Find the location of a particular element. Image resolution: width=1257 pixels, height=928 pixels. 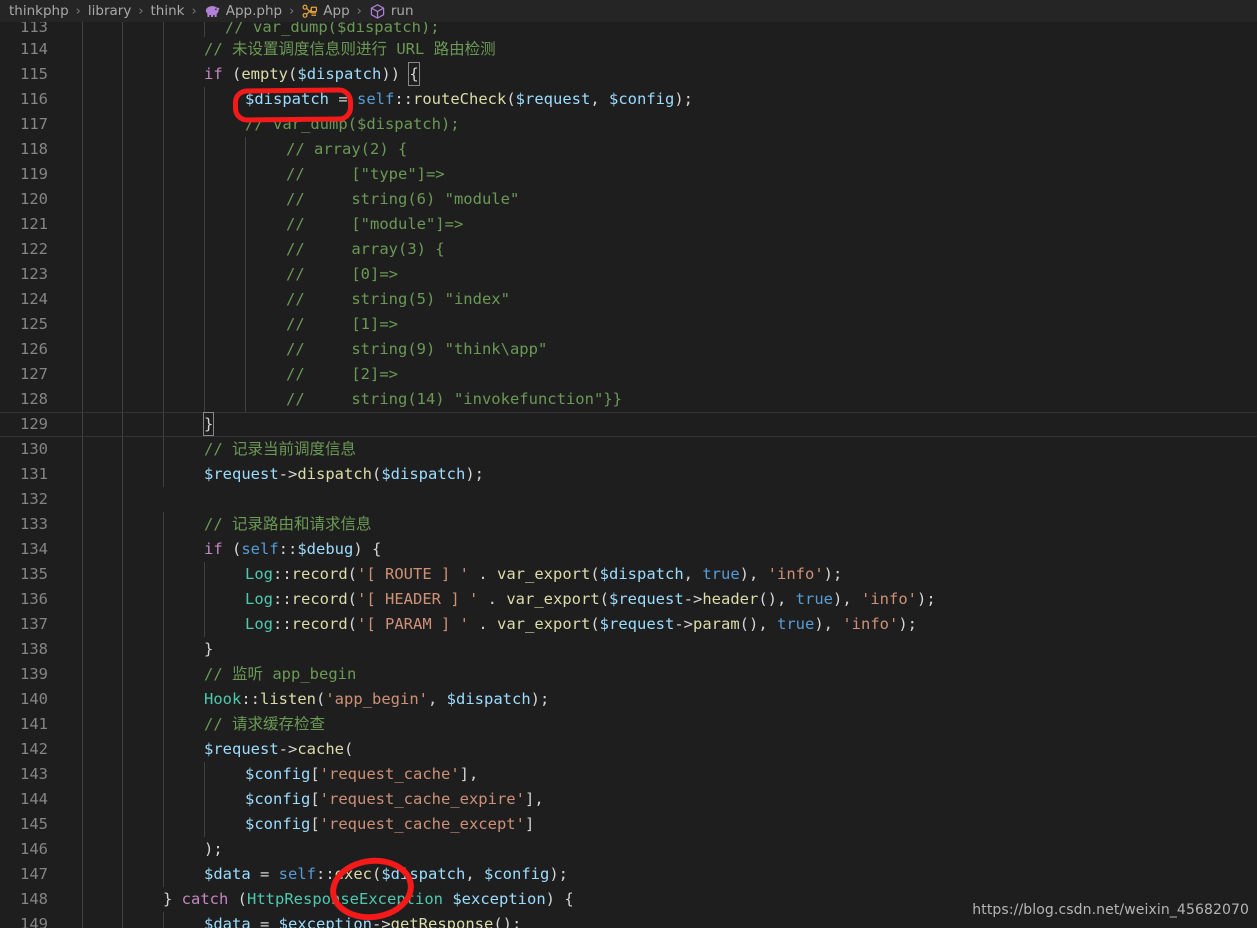

line-number: 124 is located at coordinates (34, 299).